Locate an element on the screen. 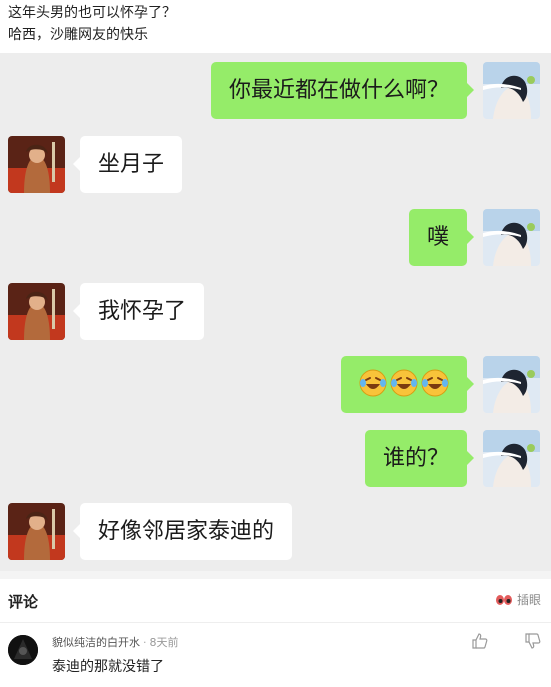 The width and height of the screenshot is (551, 687). insert-eye-button: 插眼 is located at coordinates (518, 599).